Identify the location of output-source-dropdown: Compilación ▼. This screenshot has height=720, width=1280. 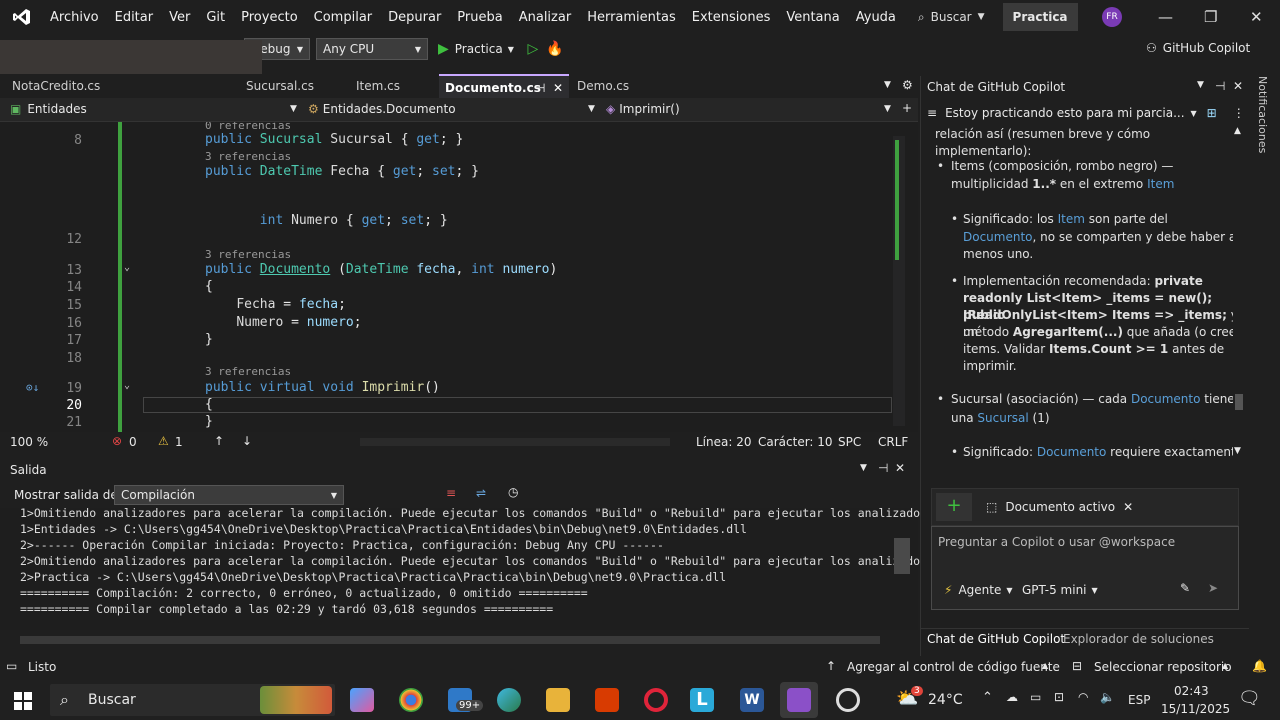
(229, 495).